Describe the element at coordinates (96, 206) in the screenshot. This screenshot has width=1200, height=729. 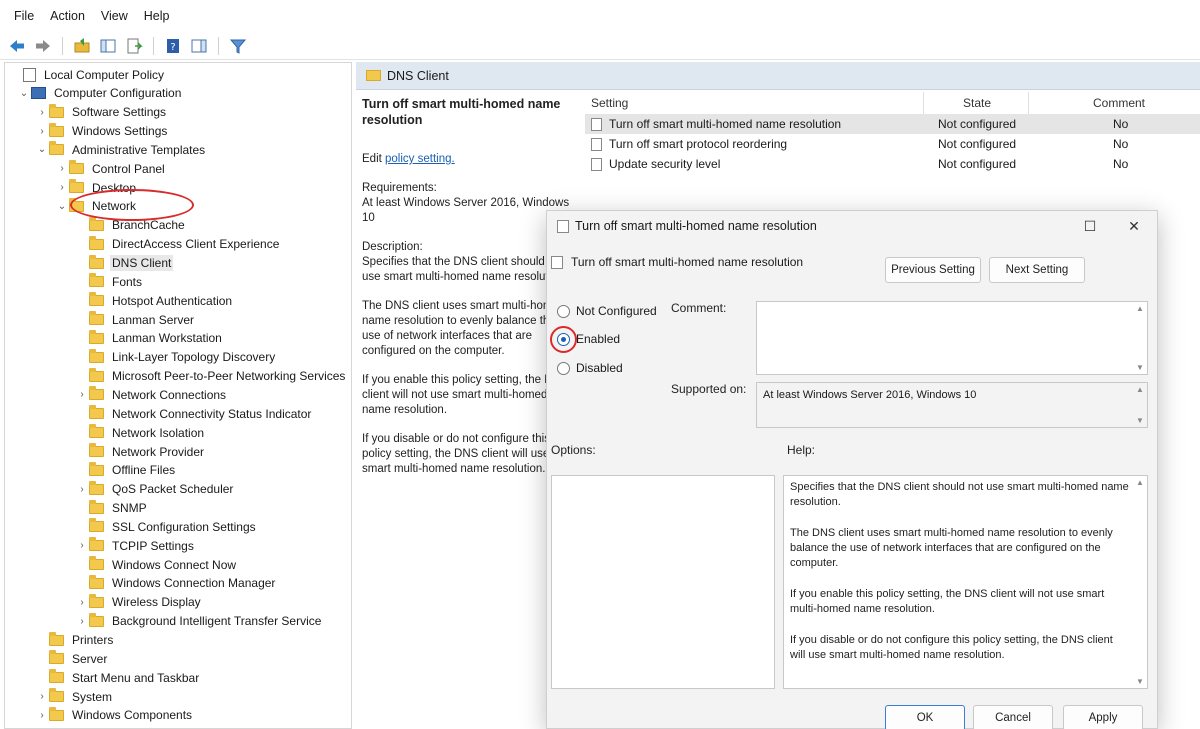
I see `tree-node: ⌄ Network` at that location.